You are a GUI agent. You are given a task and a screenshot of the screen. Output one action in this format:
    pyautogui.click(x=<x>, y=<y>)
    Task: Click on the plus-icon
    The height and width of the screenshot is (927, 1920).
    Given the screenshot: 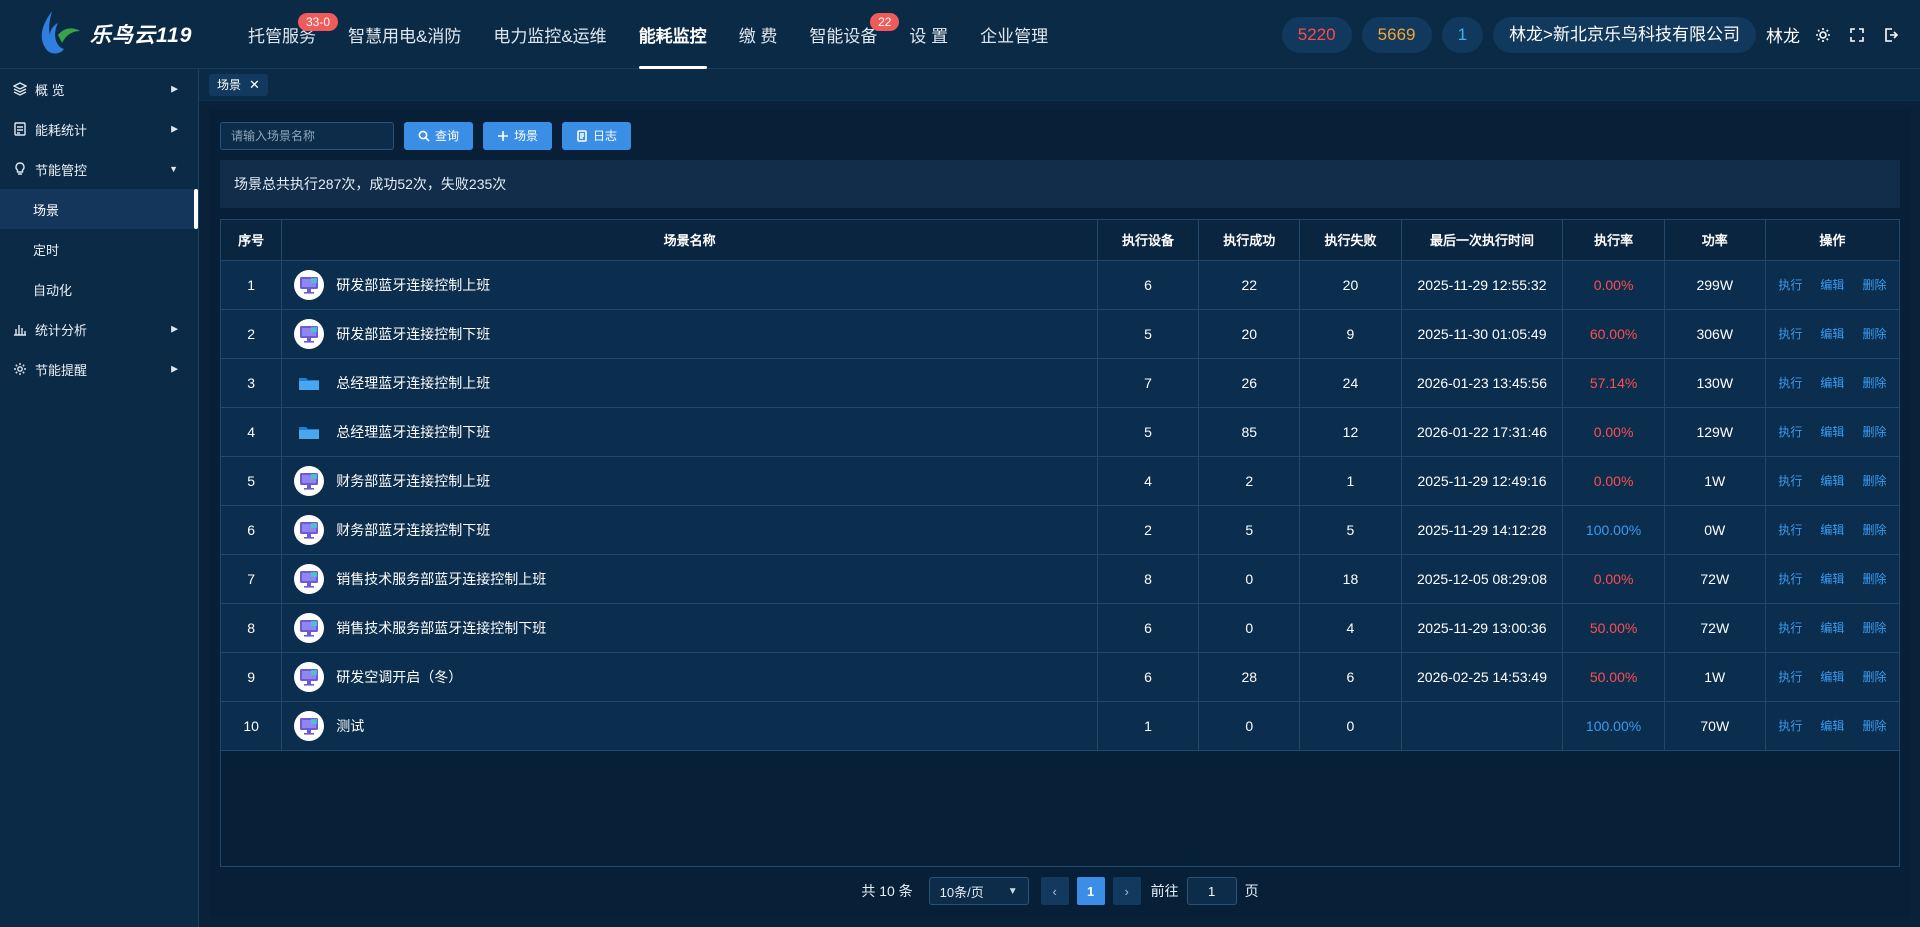 What is the action you would take?
    pyautogui.click(x=503, y=136)
    